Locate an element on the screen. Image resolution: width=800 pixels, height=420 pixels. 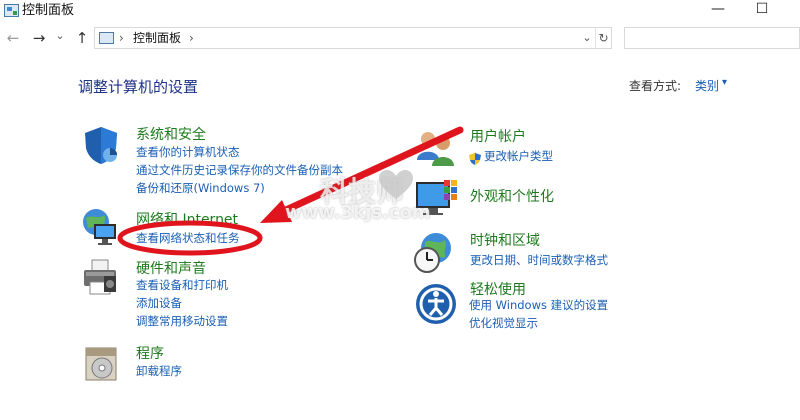
highlight-ellipse is located at coordinates (190, 238).